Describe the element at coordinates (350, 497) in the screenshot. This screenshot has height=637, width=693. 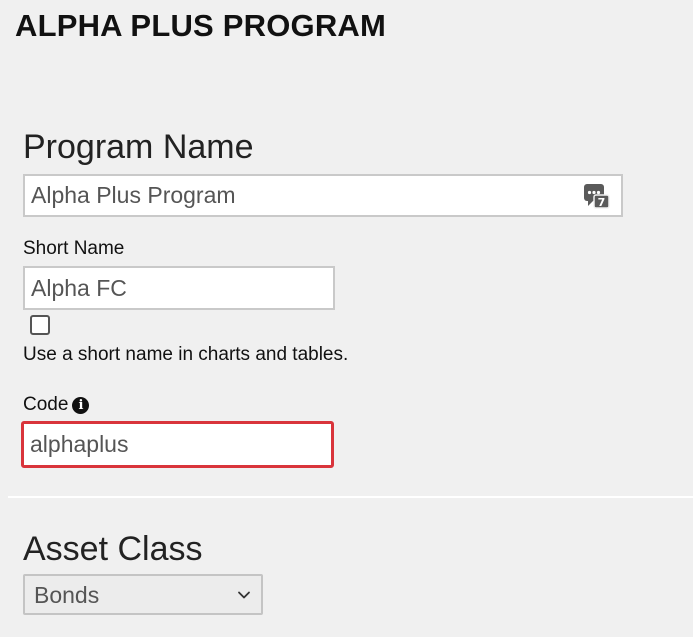
I see `section-divider` at that location.